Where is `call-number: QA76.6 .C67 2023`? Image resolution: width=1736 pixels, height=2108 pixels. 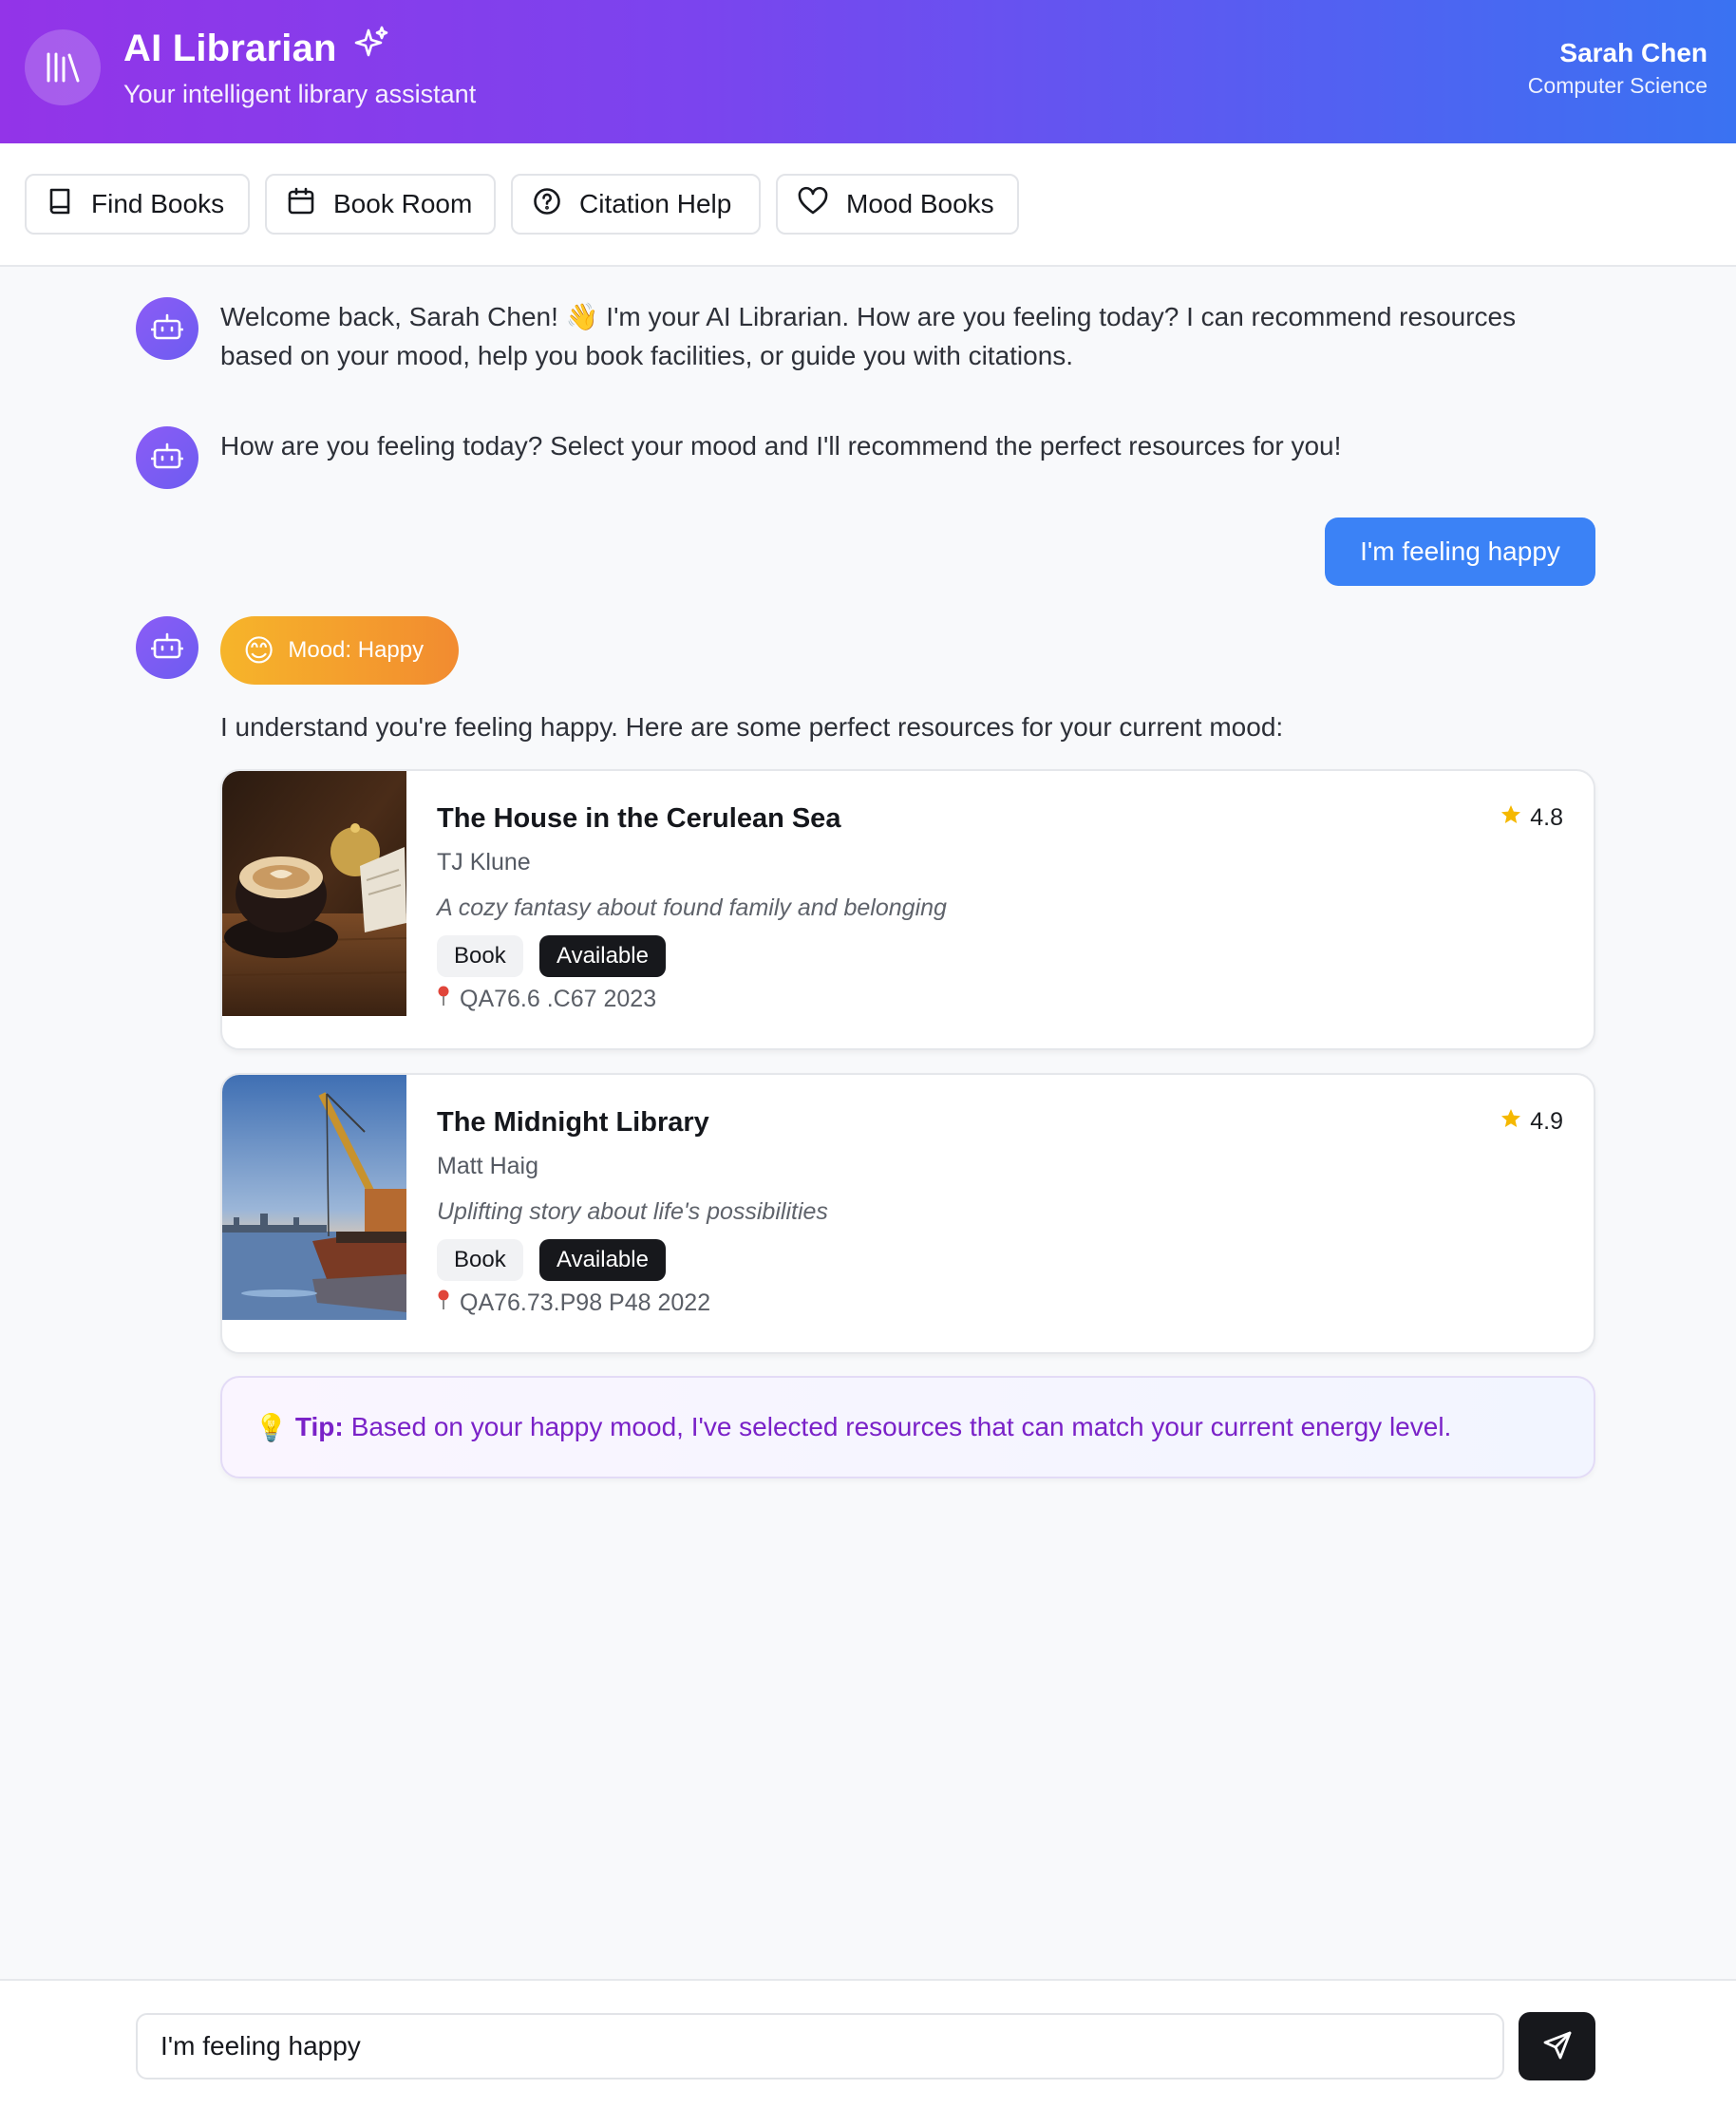
call-number: QA76.6 .C67 2023 is located at coordinates (546, 1000).